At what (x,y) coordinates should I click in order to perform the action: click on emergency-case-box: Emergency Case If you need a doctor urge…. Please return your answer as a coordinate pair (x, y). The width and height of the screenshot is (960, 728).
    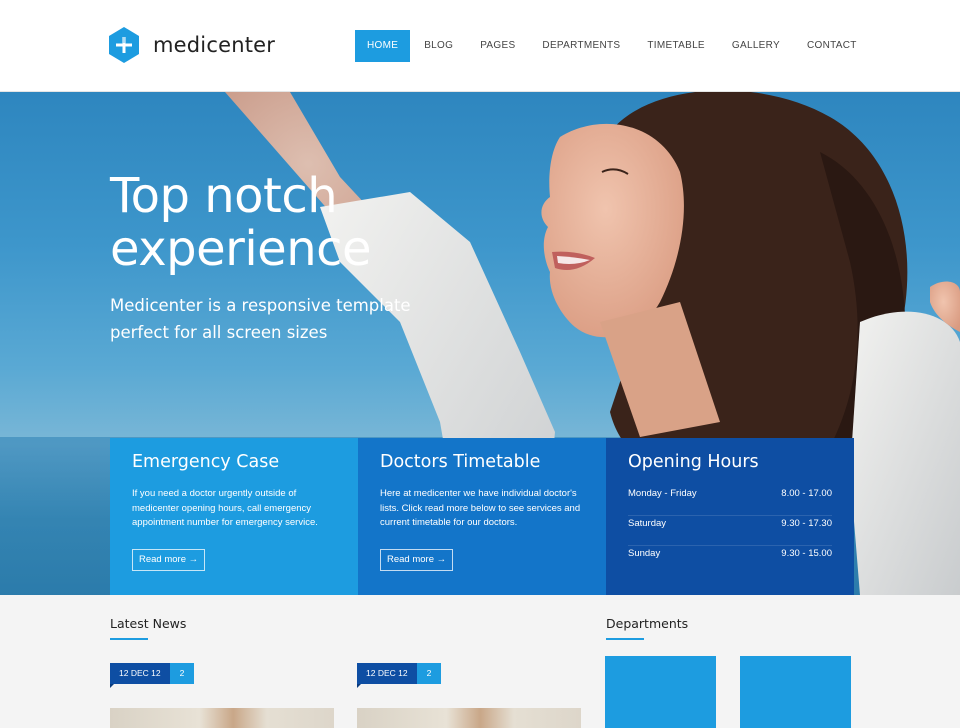
    Looking at the image, I should click on (234, 516).